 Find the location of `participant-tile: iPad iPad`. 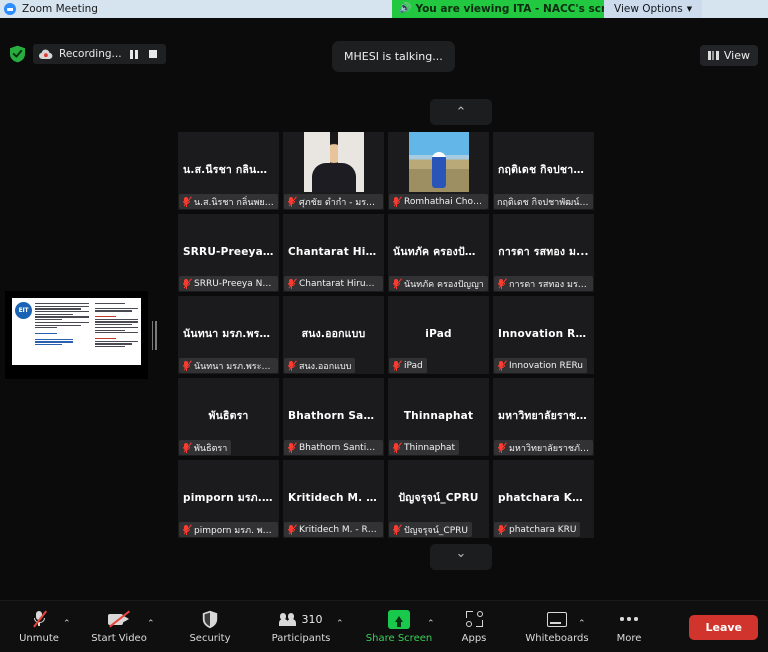

participant-tile: iPad iPad is located at coordinates (438, 335).